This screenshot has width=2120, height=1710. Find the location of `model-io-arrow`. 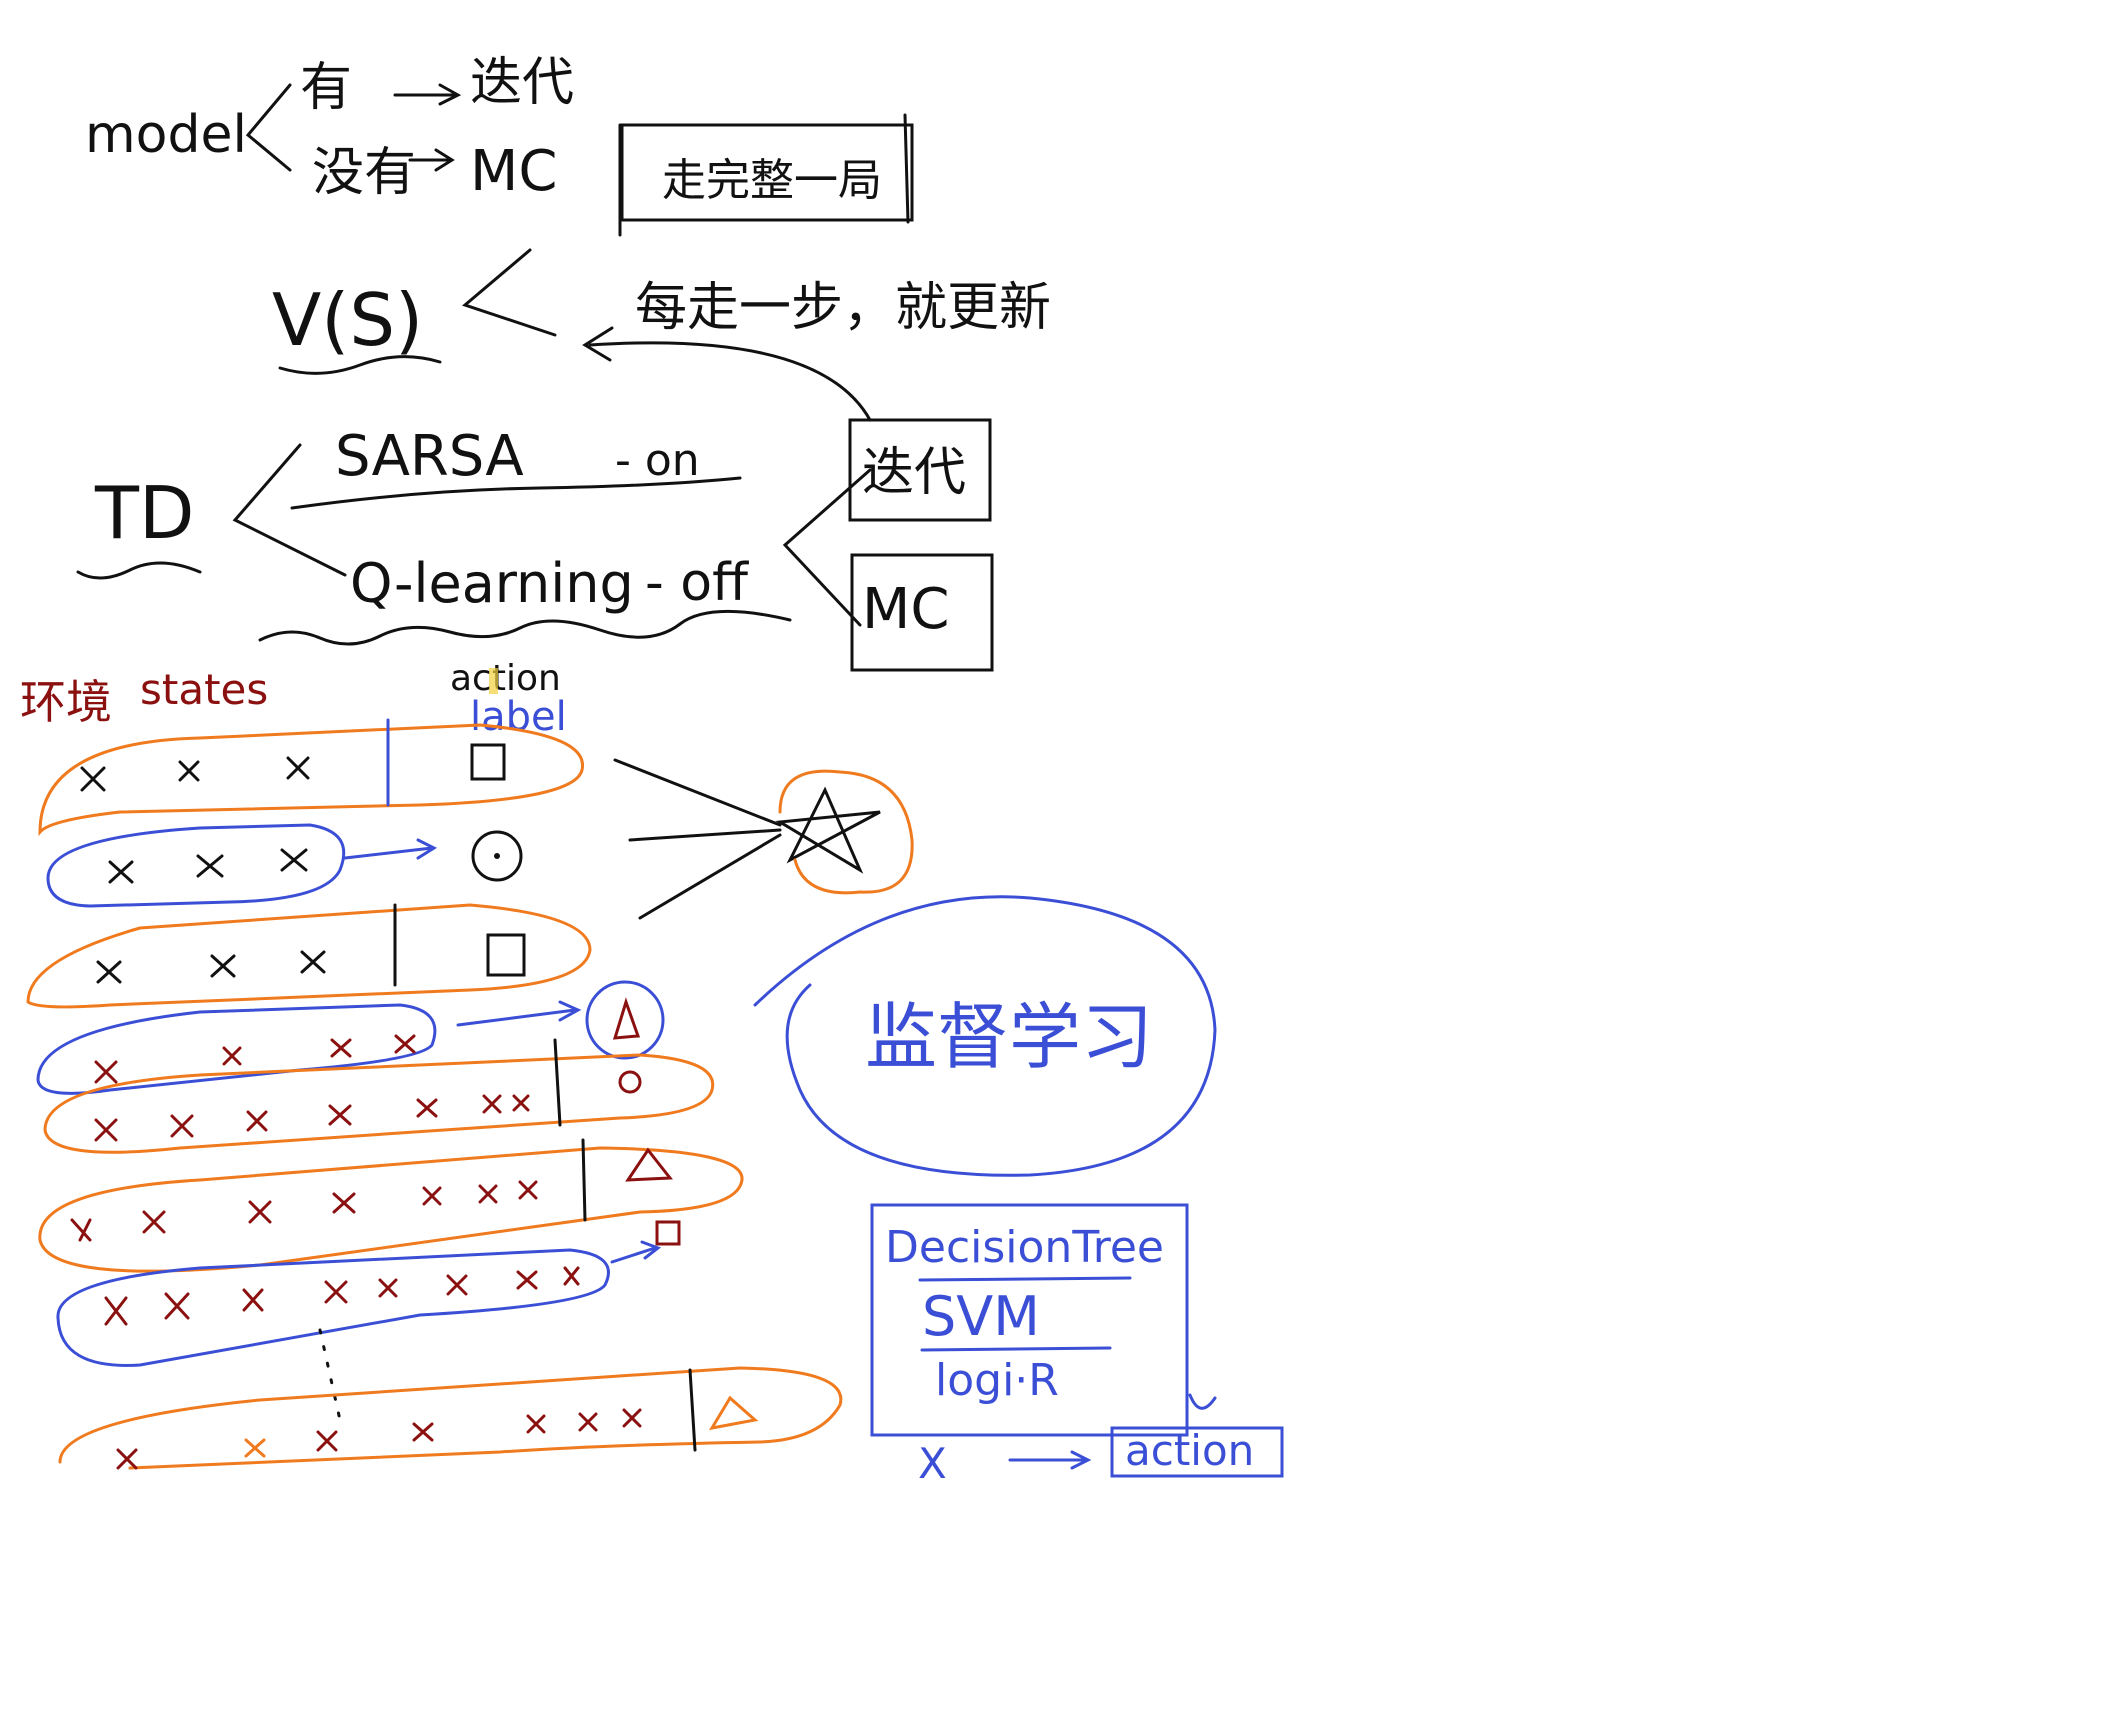

model-io-arrow is located at coordinates (1050, 1460).